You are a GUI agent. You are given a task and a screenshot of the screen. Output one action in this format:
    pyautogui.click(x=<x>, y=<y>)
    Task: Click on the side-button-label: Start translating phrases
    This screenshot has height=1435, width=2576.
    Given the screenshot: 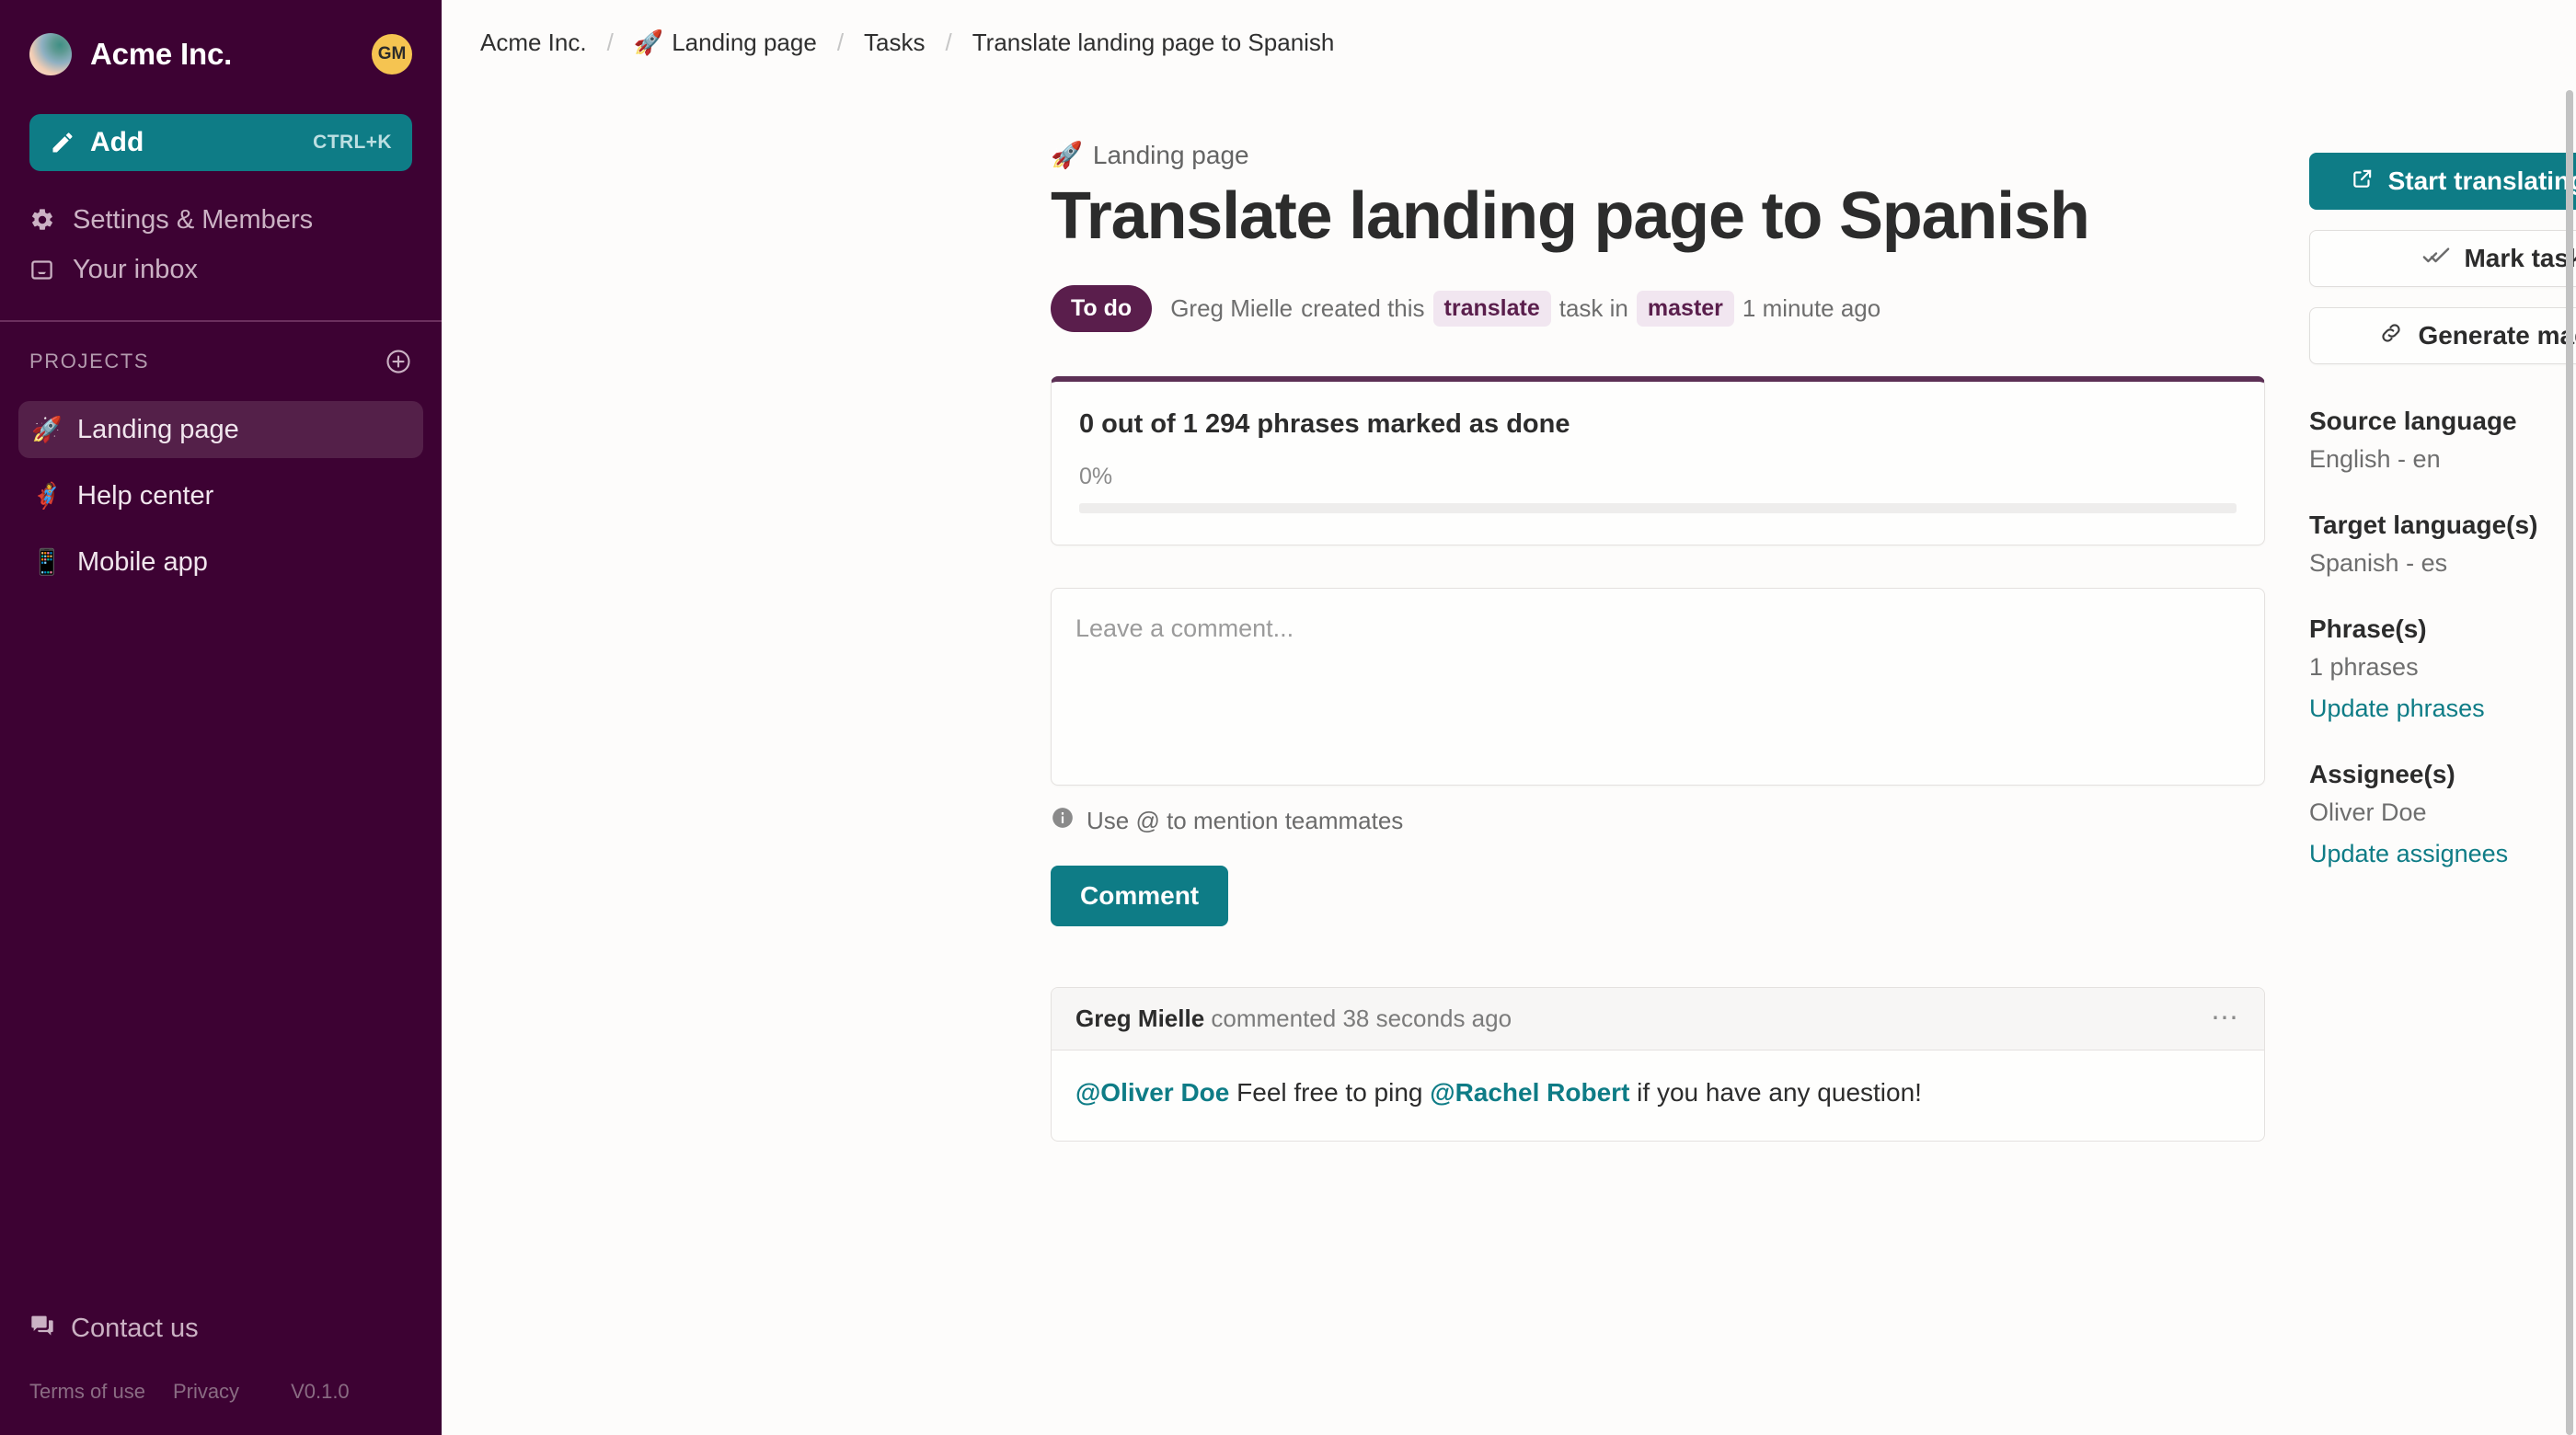 What is the action you would take?
    pyautogui.click(x=2481, y=180)
    